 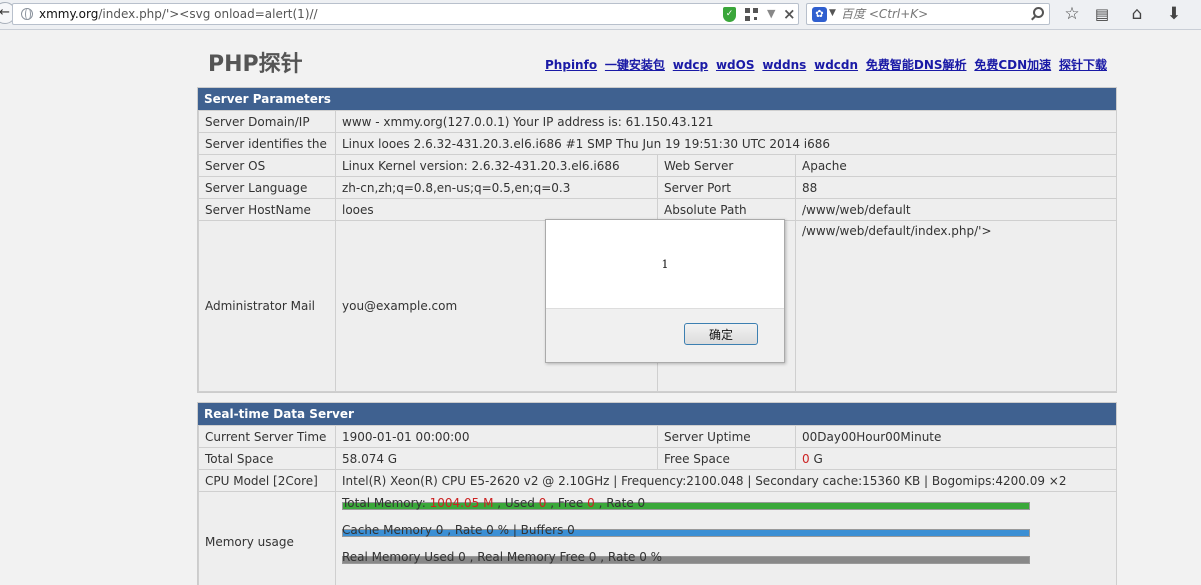 I want to click on table-row: Total Space 58.074 G Free Space 0 G, so click(x=657, y=458).